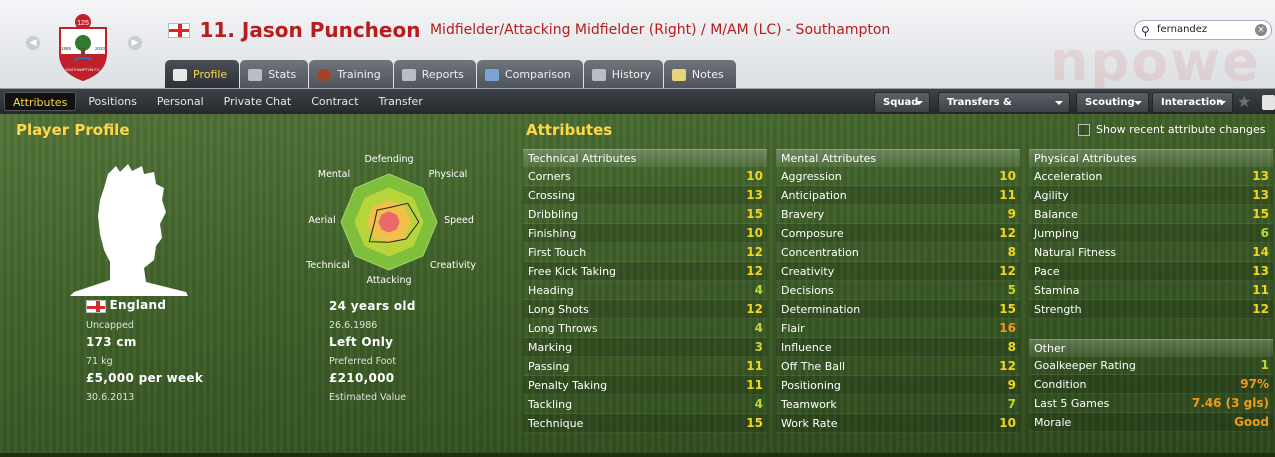 The width and height of the screenshot is (1275, 457). I want to click on search-value: fernandez, so click(1182, 29).